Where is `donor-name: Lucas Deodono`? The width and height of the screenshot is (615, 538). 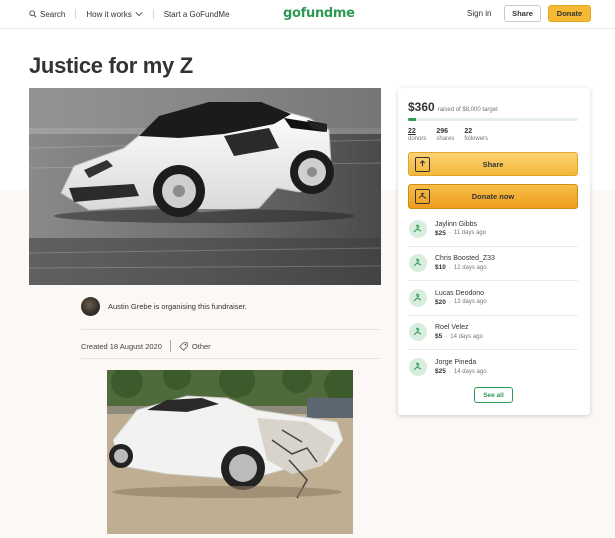 donor-name: Lucas Deodono is located at coordinates (460, 293).